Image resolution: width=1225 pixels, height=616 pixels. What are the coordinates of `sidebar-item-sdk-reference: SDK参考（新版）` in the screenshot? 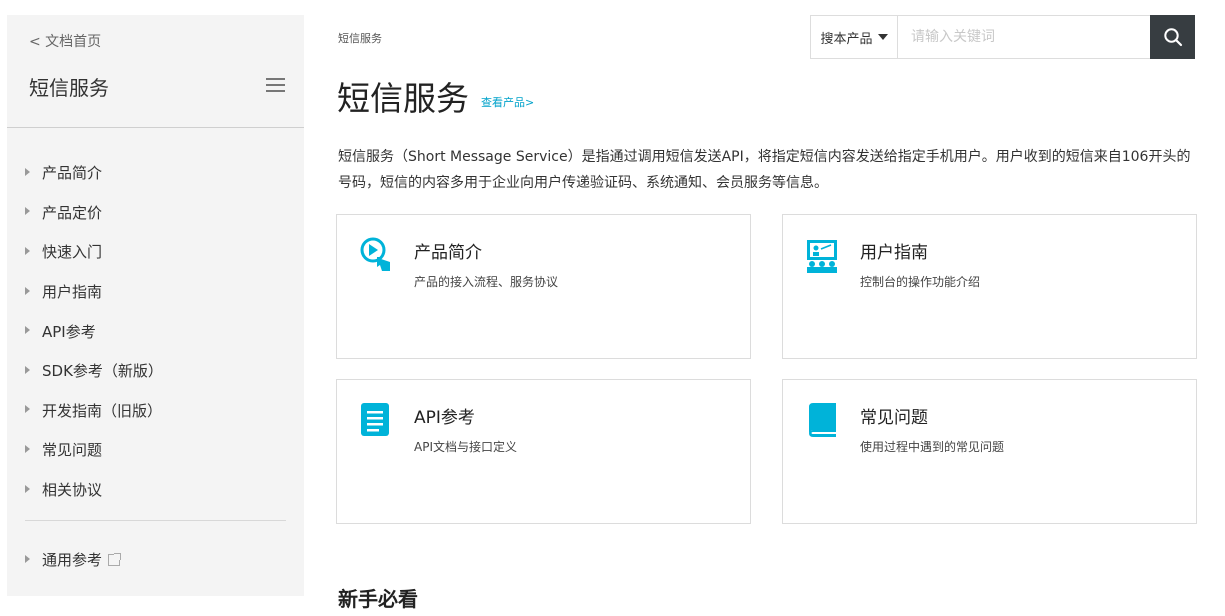 It's located at (94, 371).